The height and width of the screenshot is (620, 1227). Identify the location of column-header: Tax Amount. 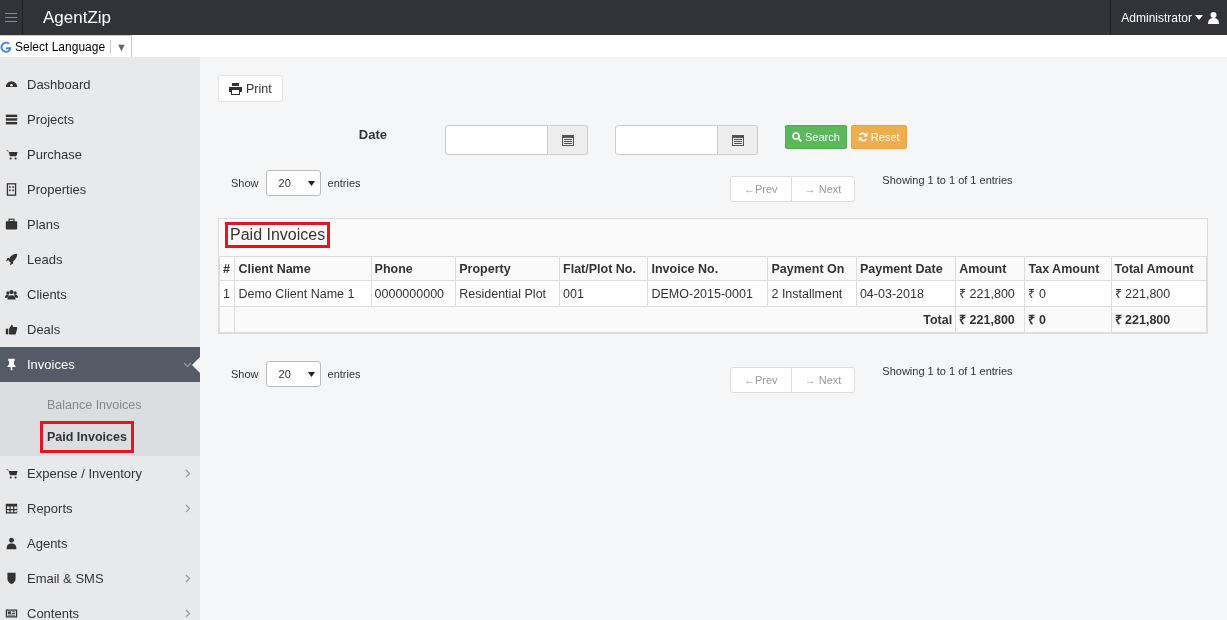
(1068, 268).